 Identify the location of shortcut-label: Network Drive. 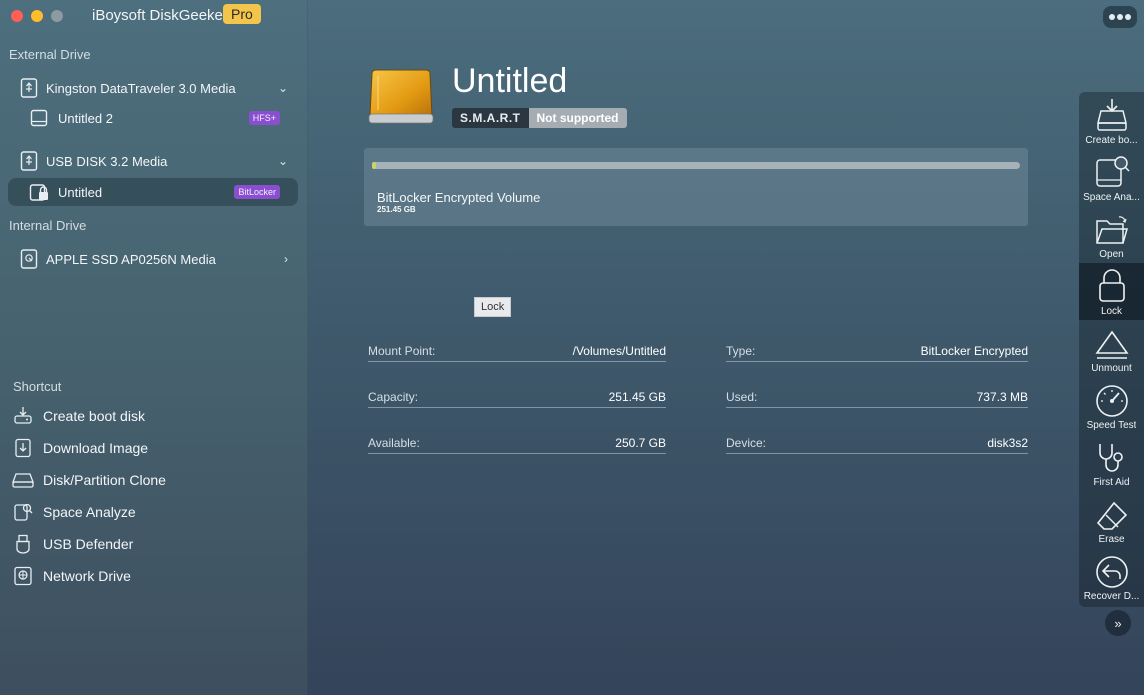
(87, 576).